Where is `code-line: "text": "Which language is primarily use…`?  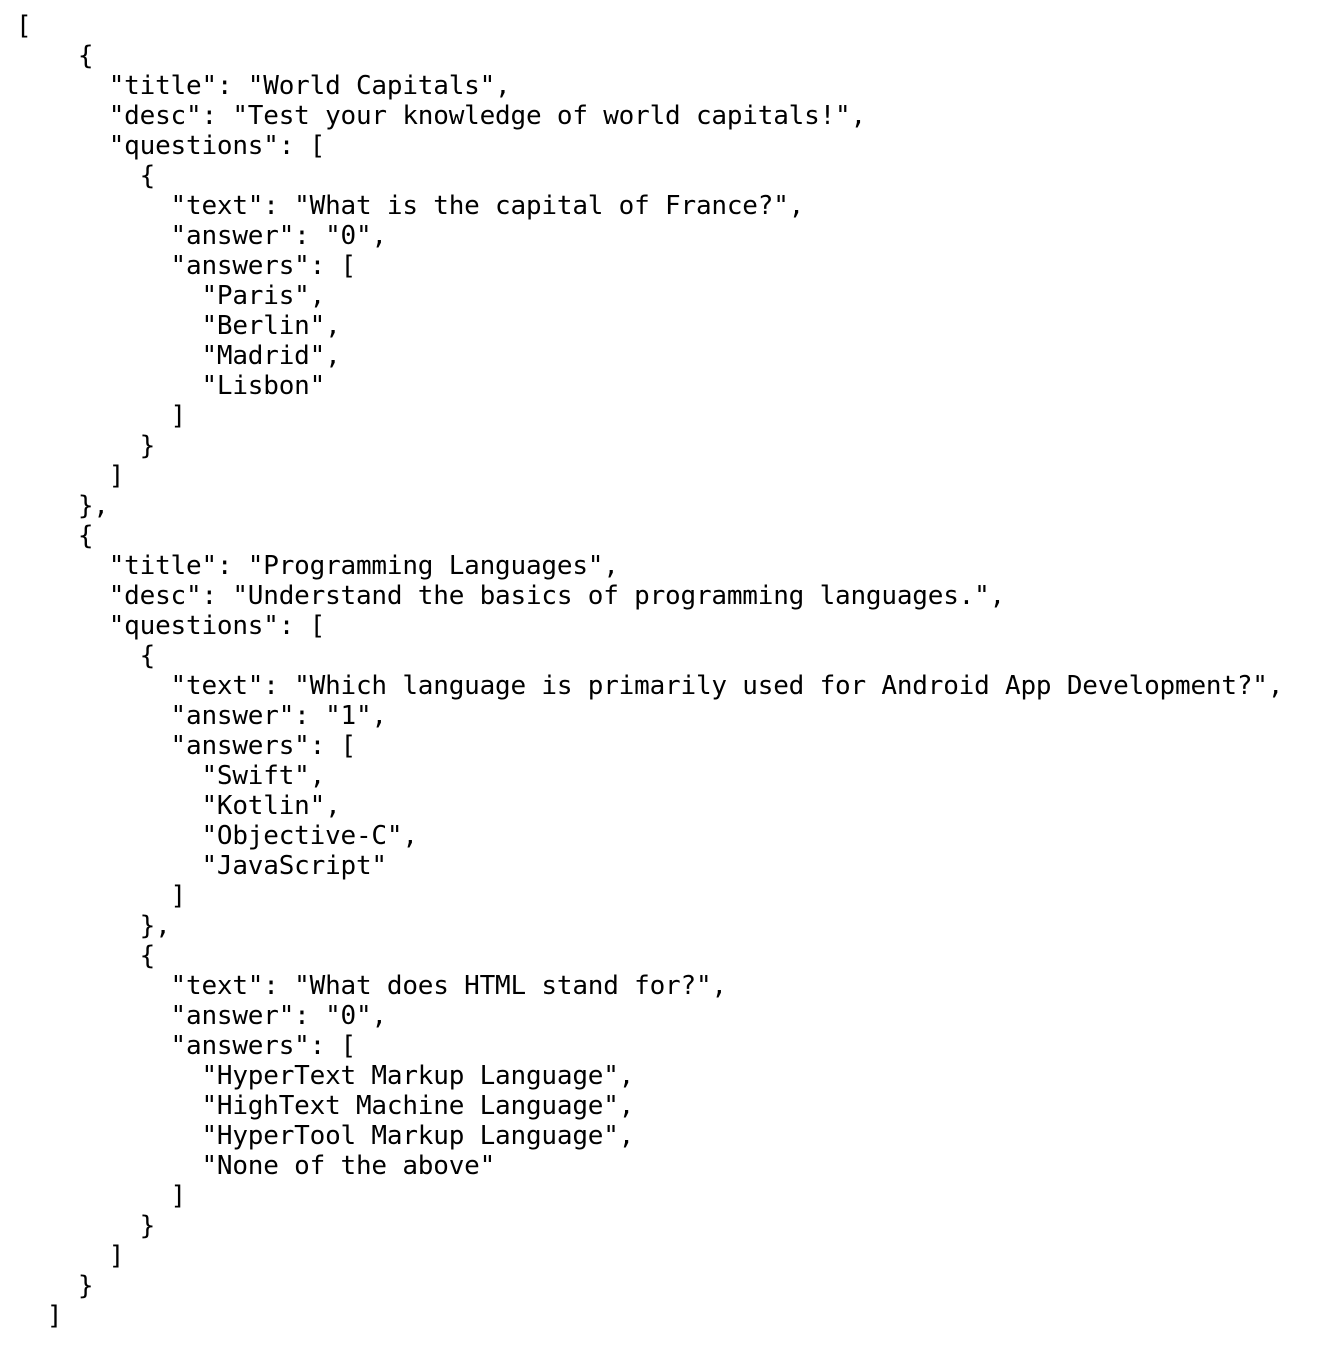
code-line: "text": "Which language is primarily use… is located at coordinates (650, 686).